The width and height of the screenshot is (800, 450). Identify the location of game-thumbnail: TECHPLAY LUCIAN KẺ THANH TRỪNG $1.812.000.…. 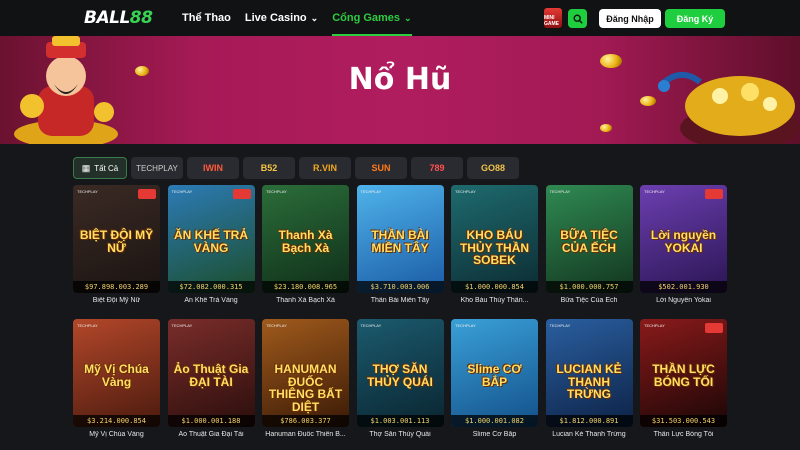
(589, 373).